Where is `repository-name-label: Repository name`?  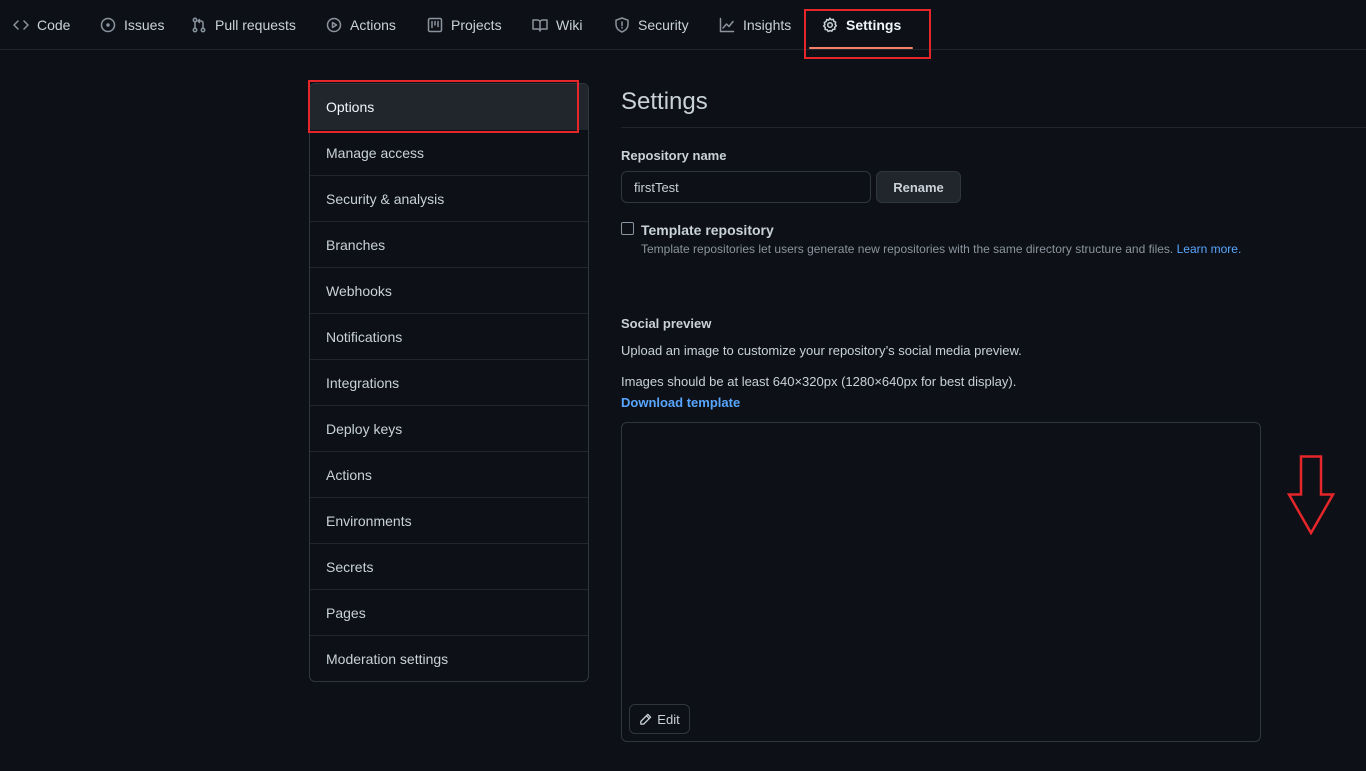
repository-name-label: Repository name is located at coordinates (674, 155).